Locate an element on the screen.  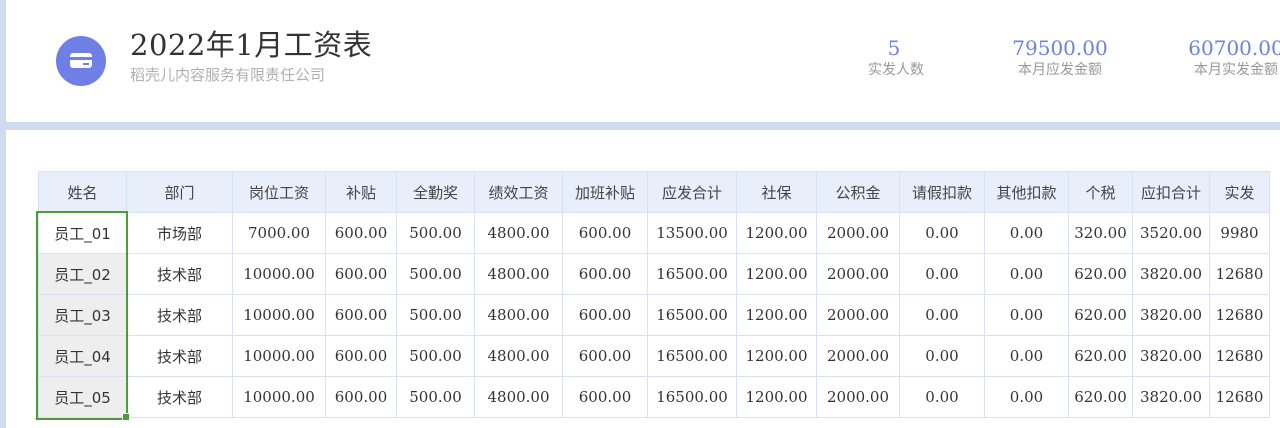
col-header: 部门 is located at coordinates (179, 192).